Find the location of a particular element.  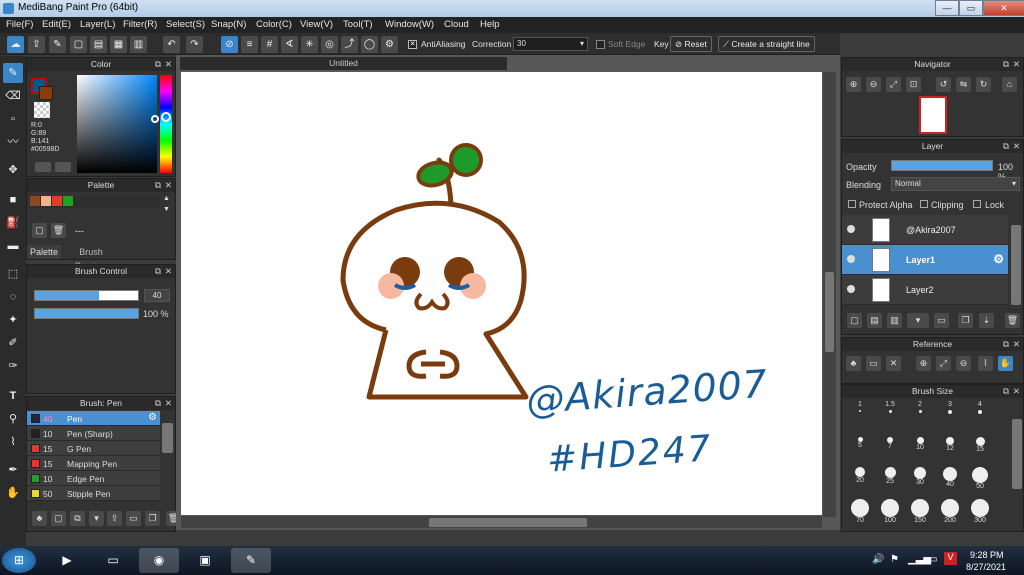

zoom-in-icon: ⊕ is located at coordinates (853, 84).